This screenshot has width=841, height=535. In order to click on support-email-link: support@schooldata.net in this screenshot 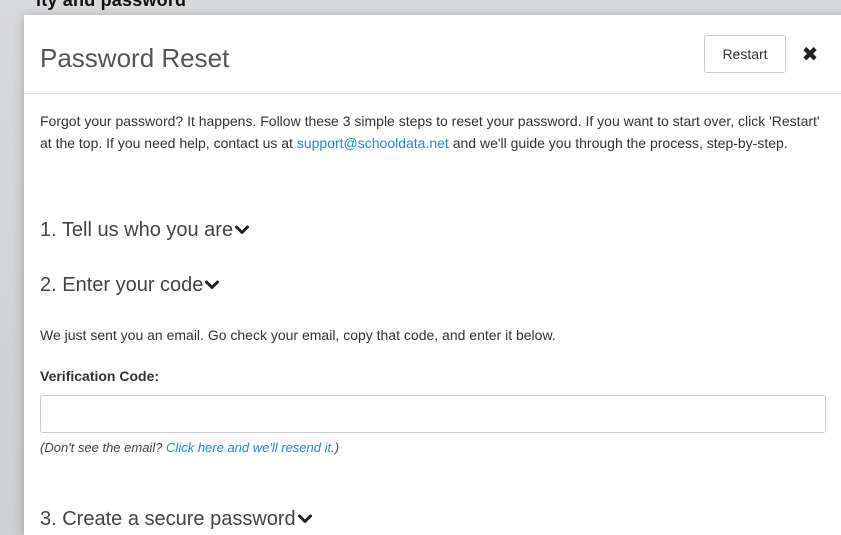, I will do `click(373, 143)`.